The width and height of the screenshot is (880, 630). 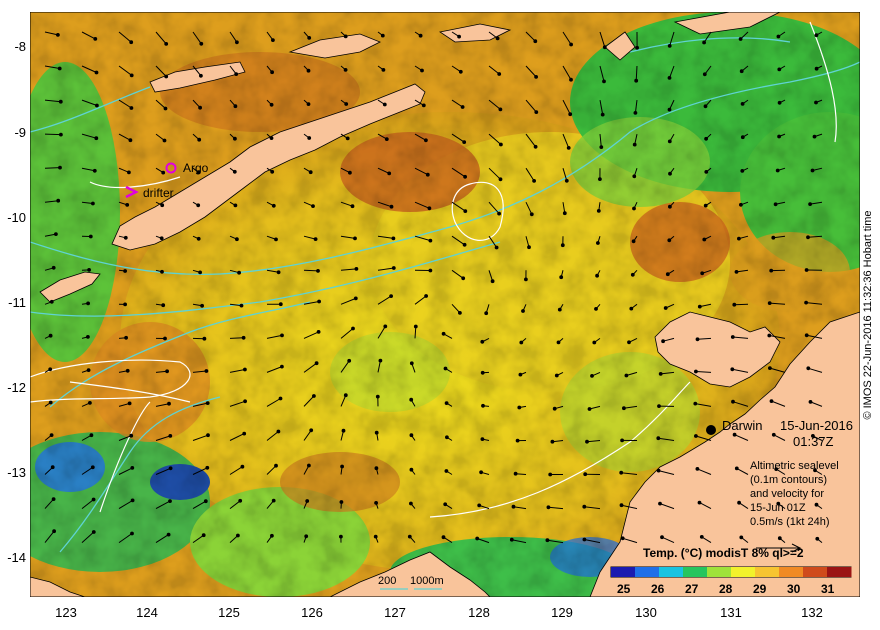 I want to click on y-tick: -13, so click(x=16, y=472).